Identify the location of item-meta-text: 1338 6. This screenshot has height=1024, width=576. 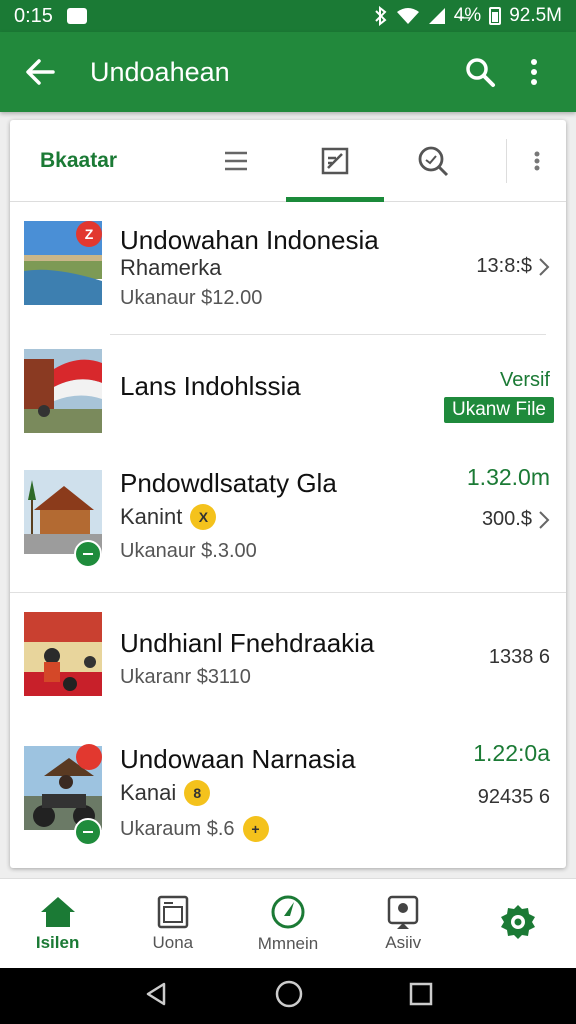
(519, 657).